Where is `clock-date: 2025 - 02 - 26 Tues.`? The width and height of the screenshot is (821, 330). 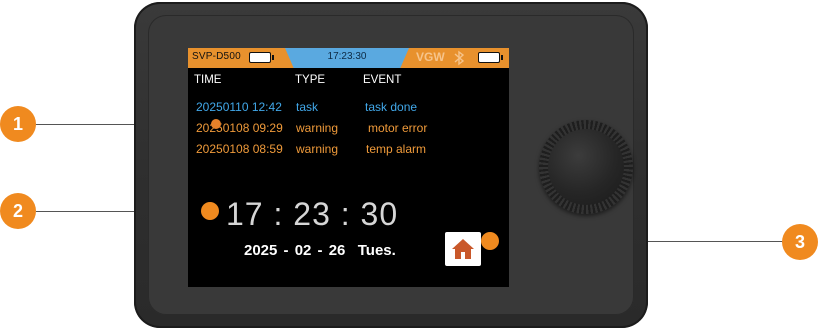
clock-date: 2025 - 02 - 26 Tues. is located at coordinates (320, 250).